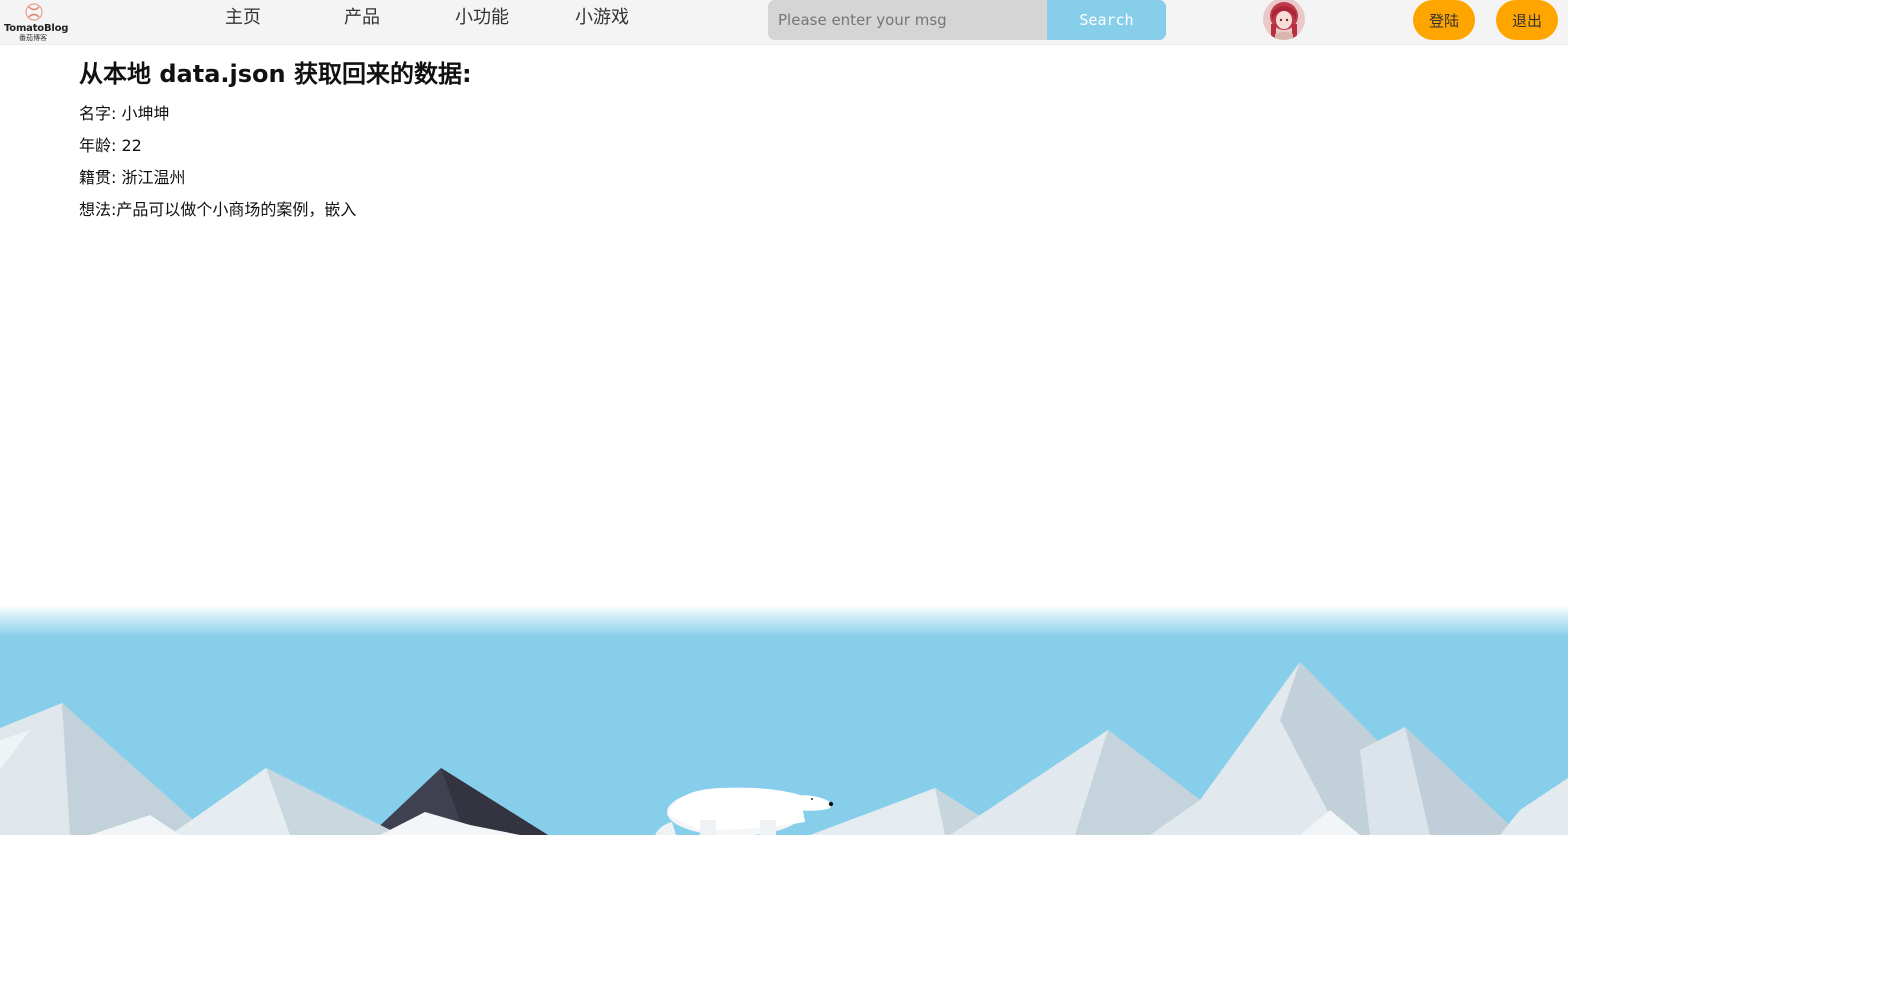 Image resolution: width=1890 pixels, height=1007 pixels. What do you see at coordinates (362, 18) in the screenshot?
I see `nav-item-products: 产品` at bounding box center [362, 18].